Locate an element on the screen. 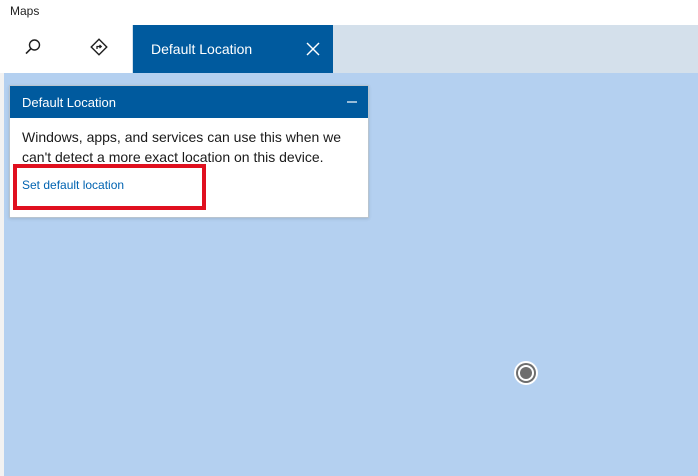 The height and width of the screenshot is (476, 698). search-icon is located at coordinates (33, 49).